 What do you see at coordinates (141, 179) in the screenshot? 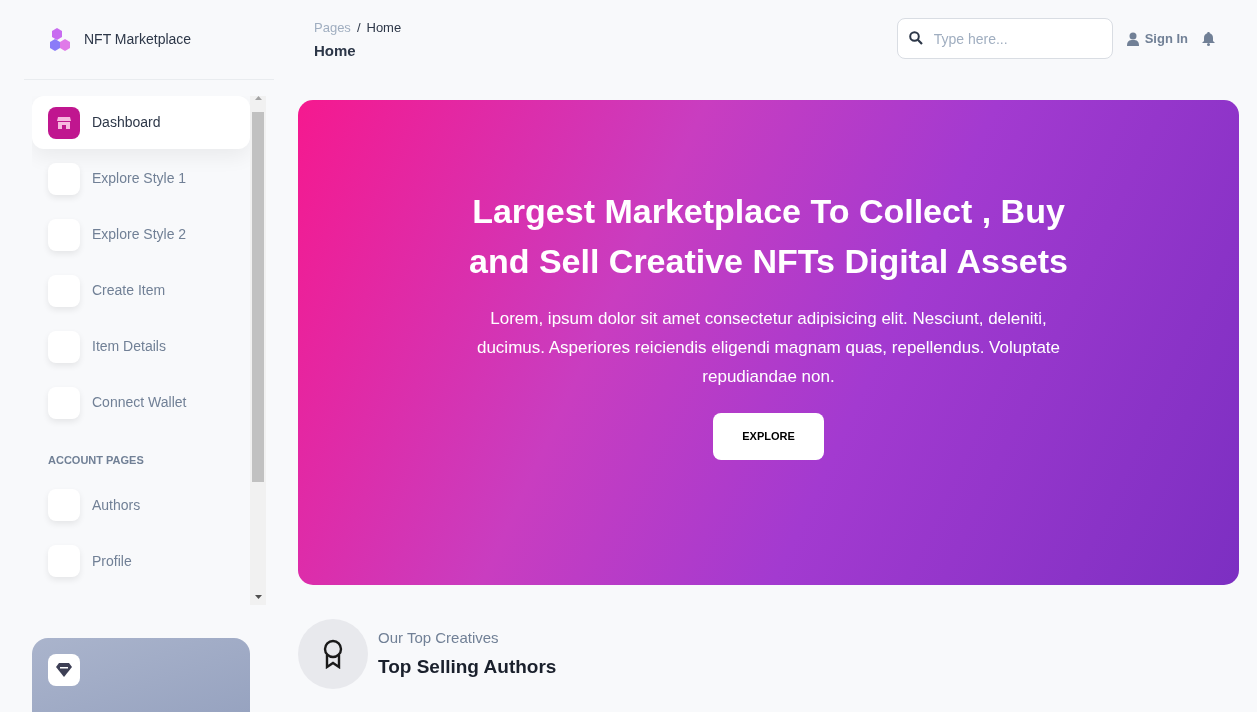
I see `nav-item: Explore Style 1` at bounding box center [141, 179].